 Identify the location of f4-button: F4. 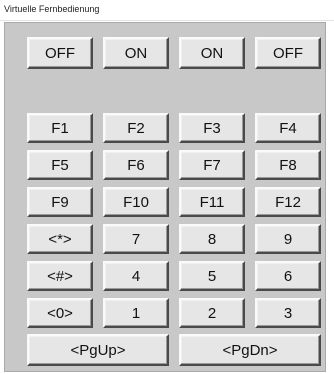
(288, 128).